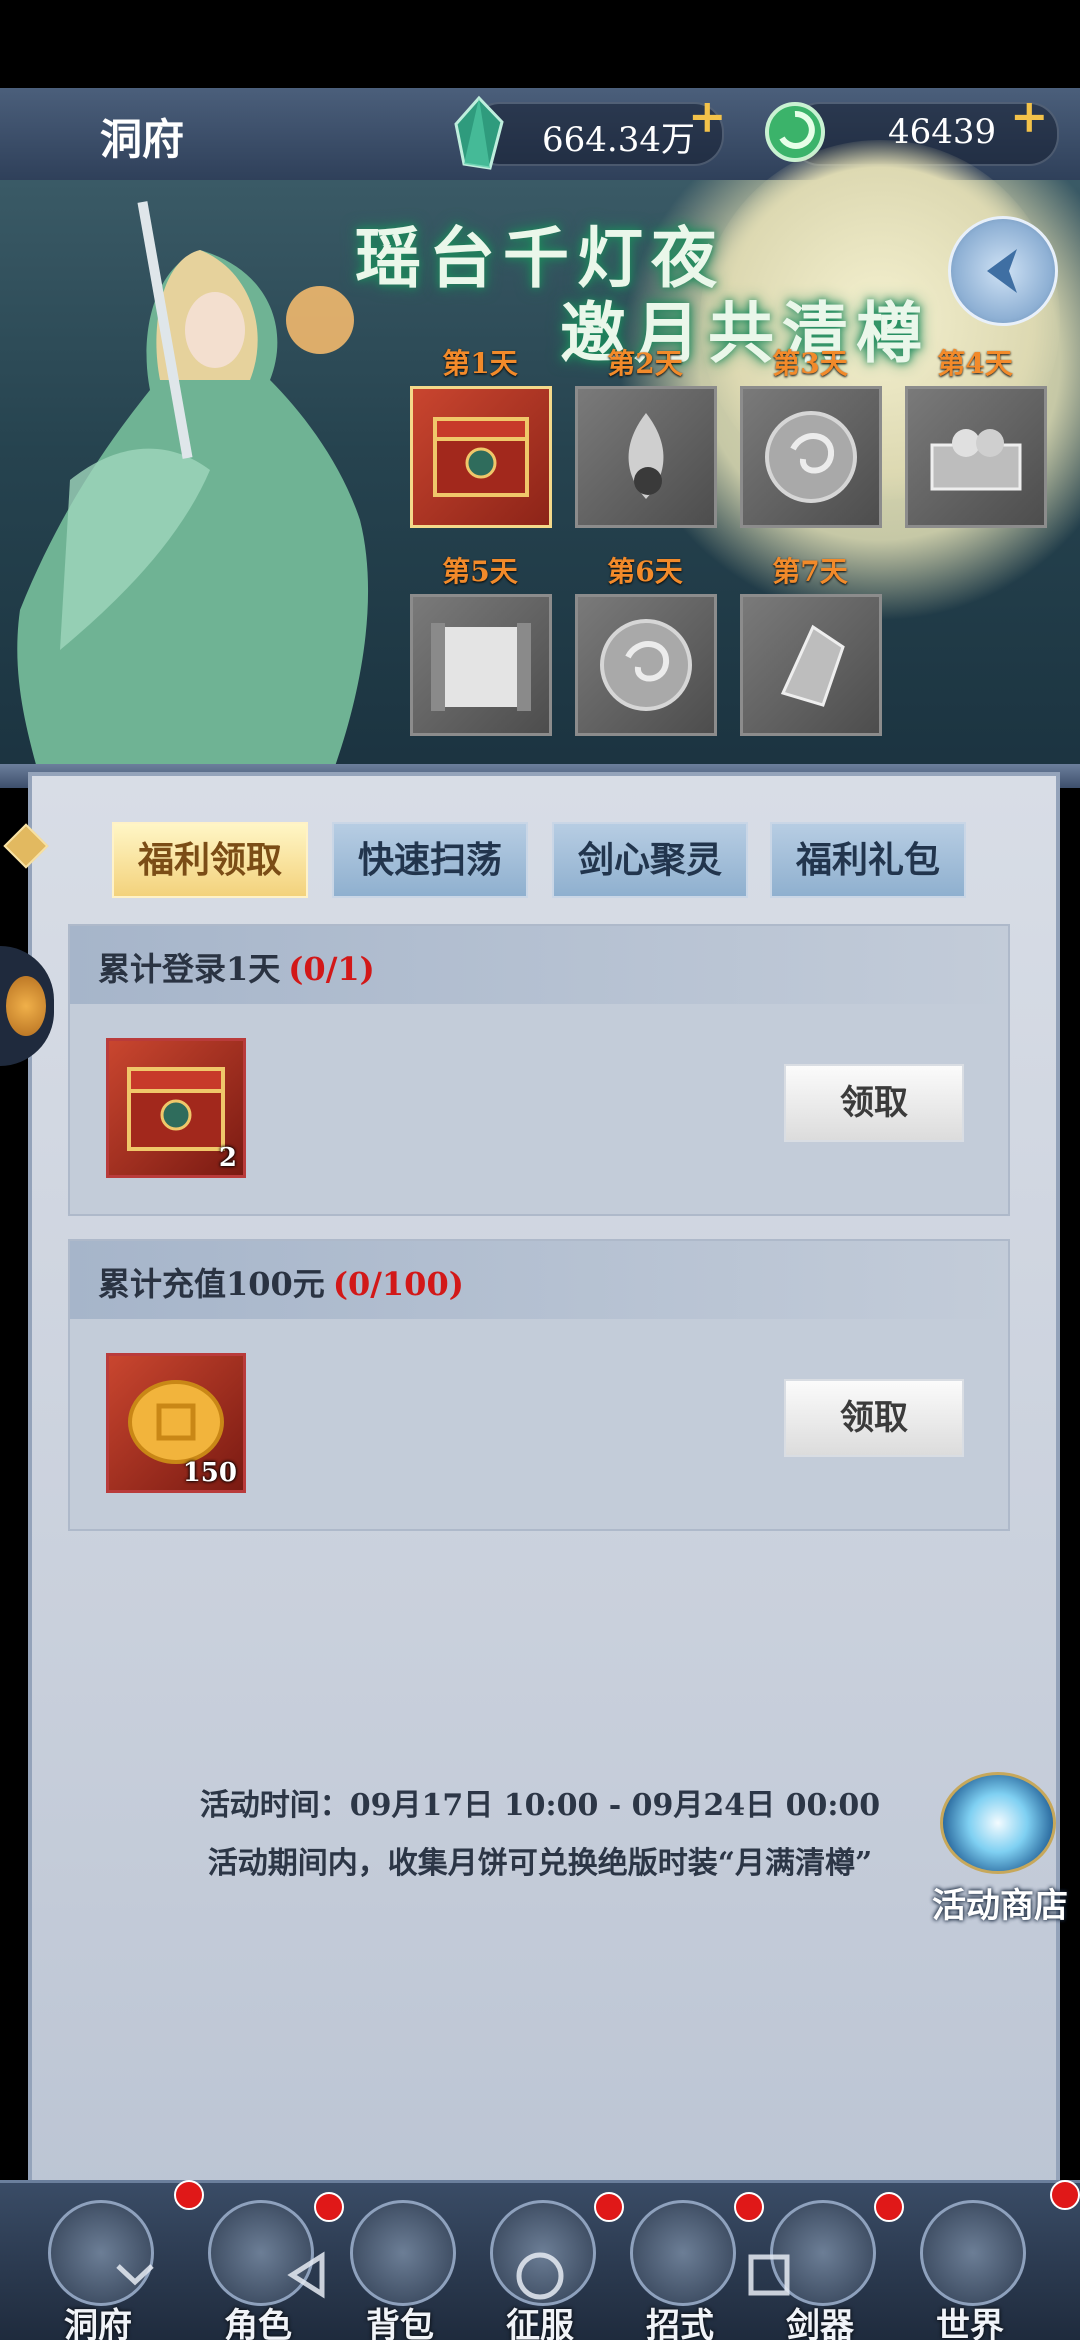 The height and width of the screenshot is (2340, 1080). I want to click on nav-label: 洞府, so click(98, 2323).